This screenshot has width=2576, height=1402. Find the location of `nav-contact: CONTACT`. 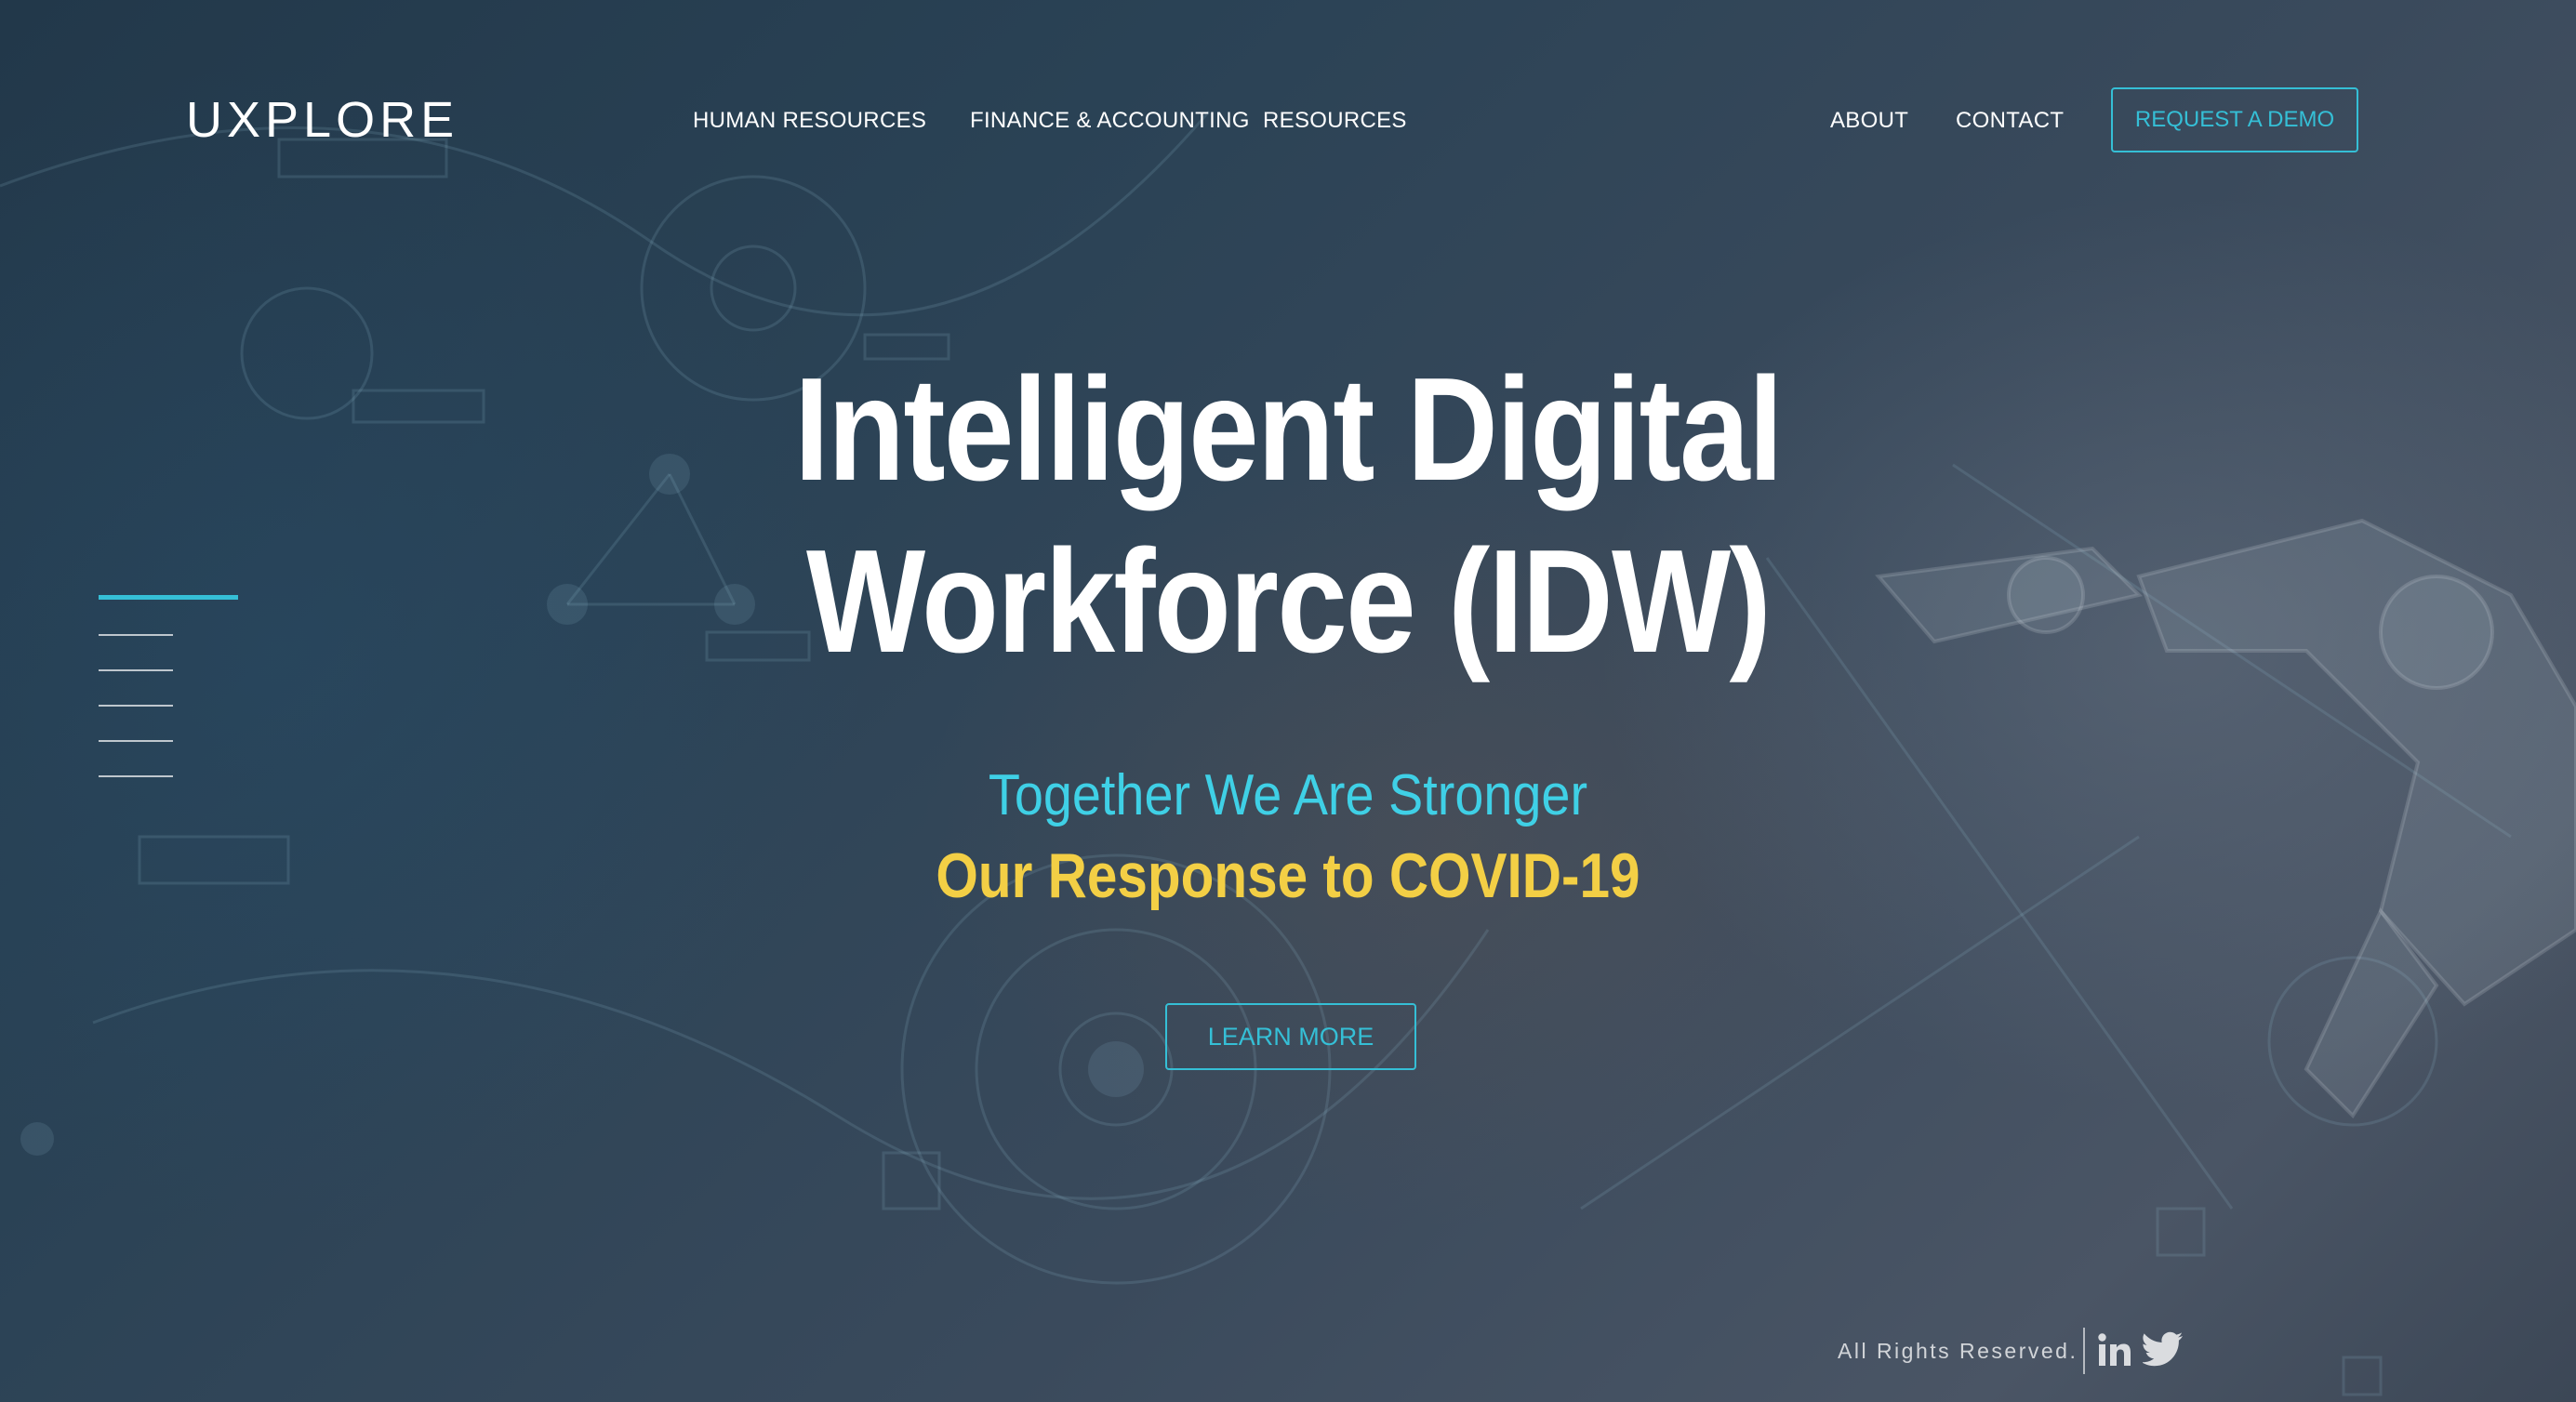

nav-contact: CONTACT is located at coordinates (2010, 121).